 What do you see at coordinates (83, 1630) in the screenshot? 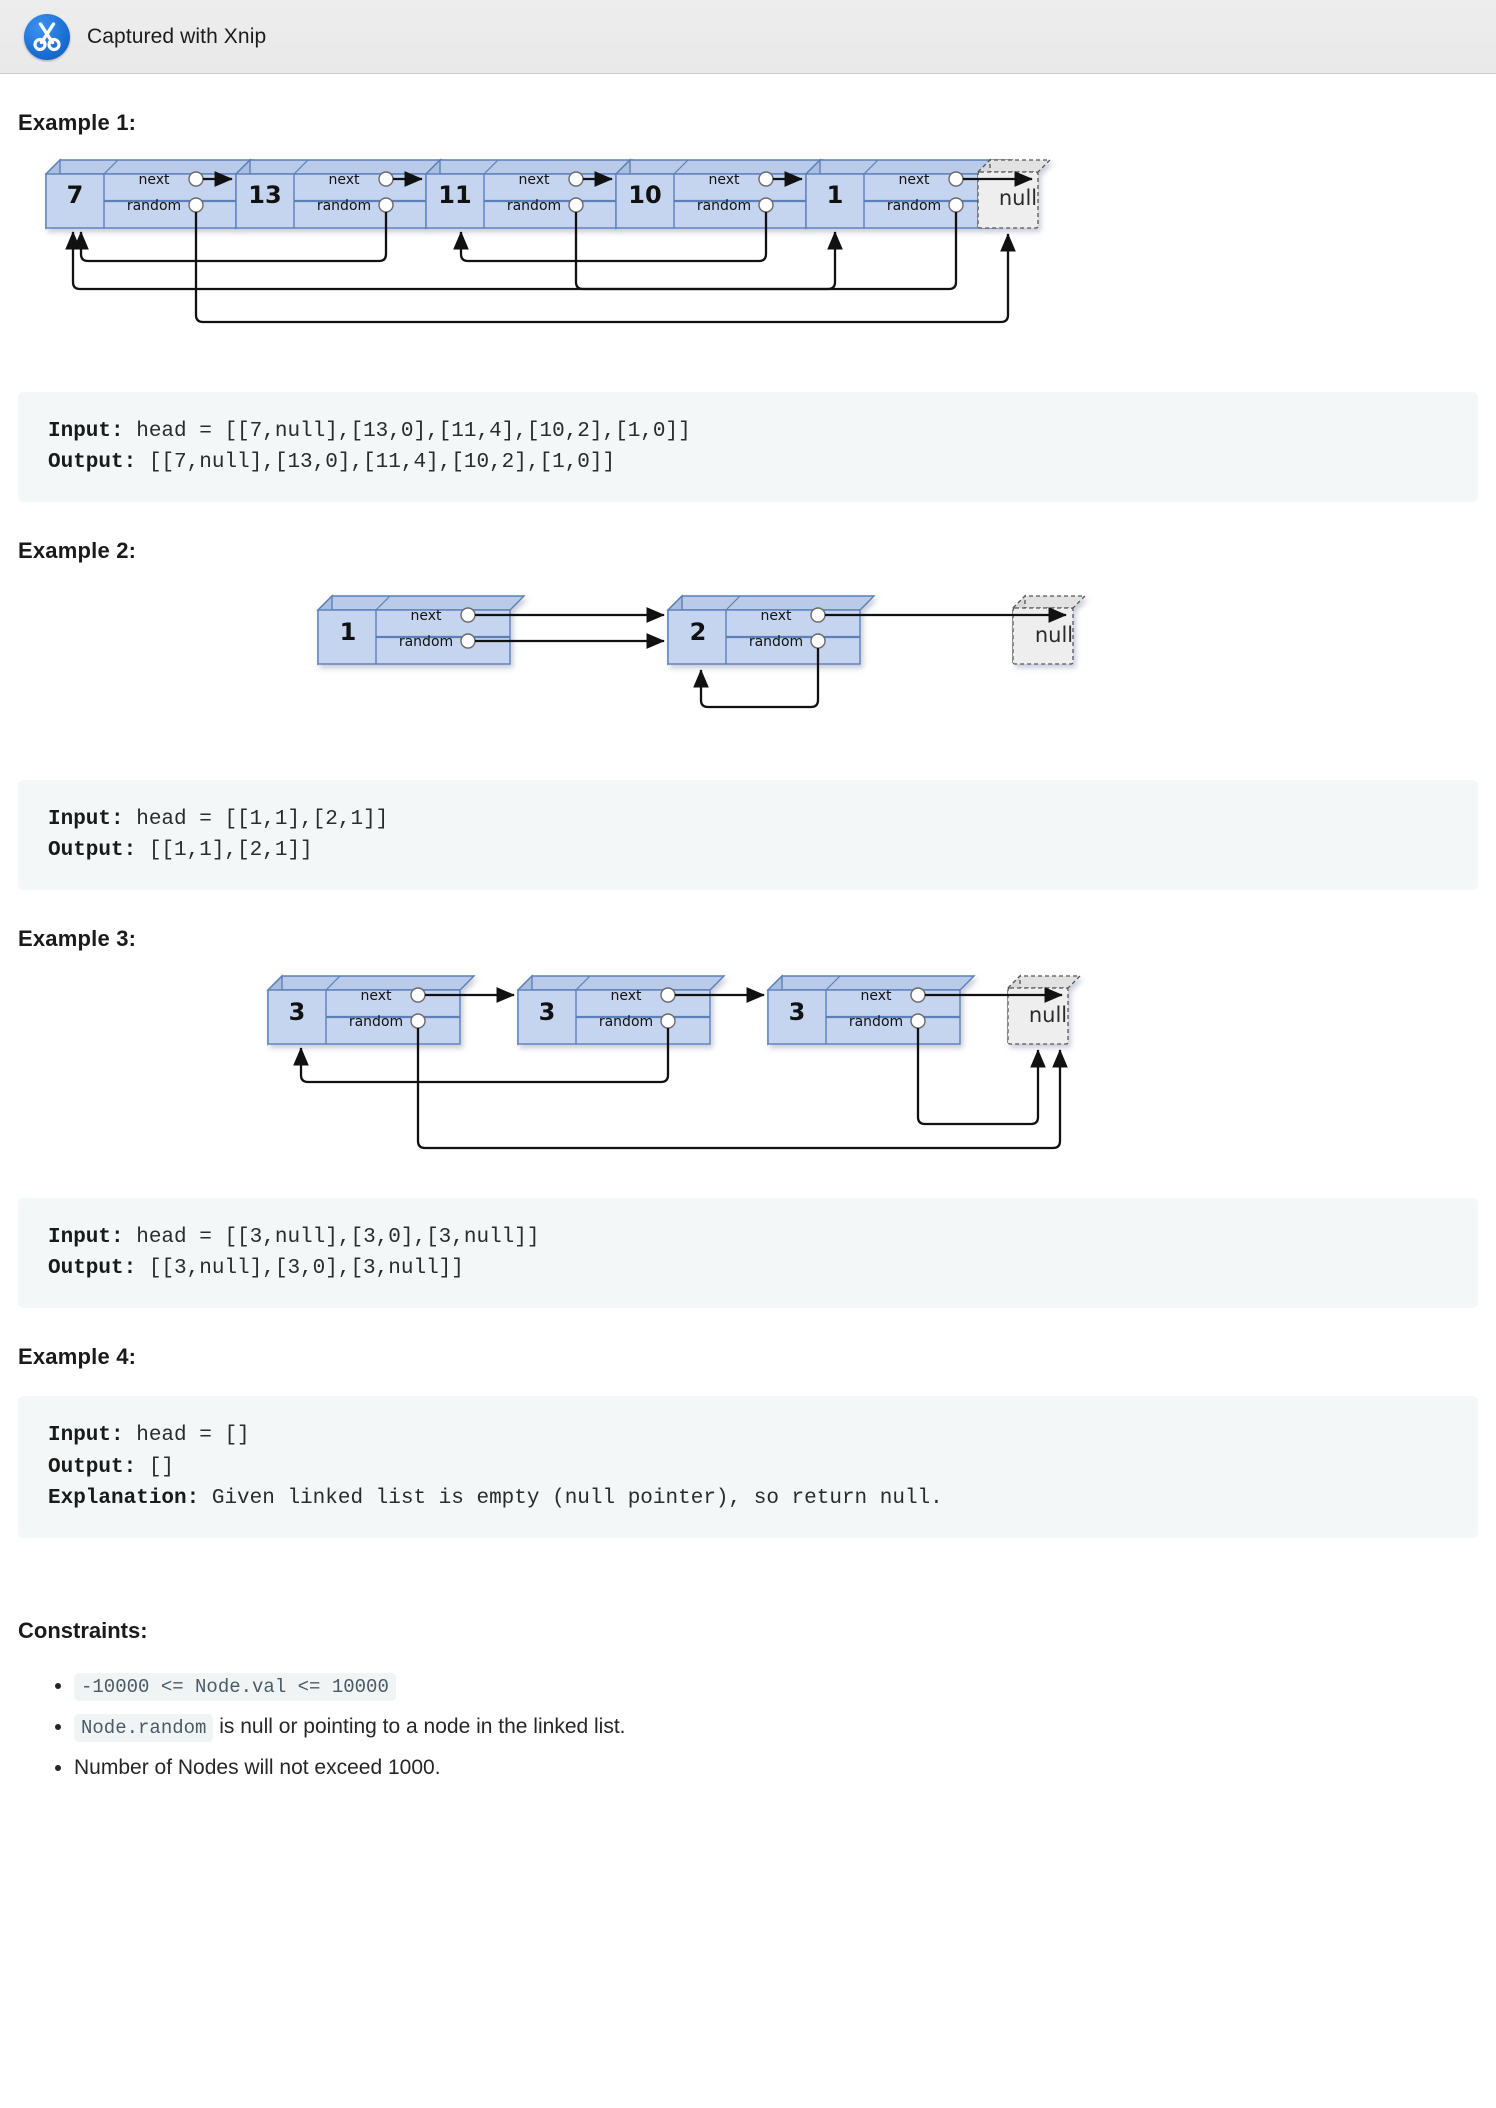
I see `constraints-heading: Constraints:` at bounding box center [83, 1630].